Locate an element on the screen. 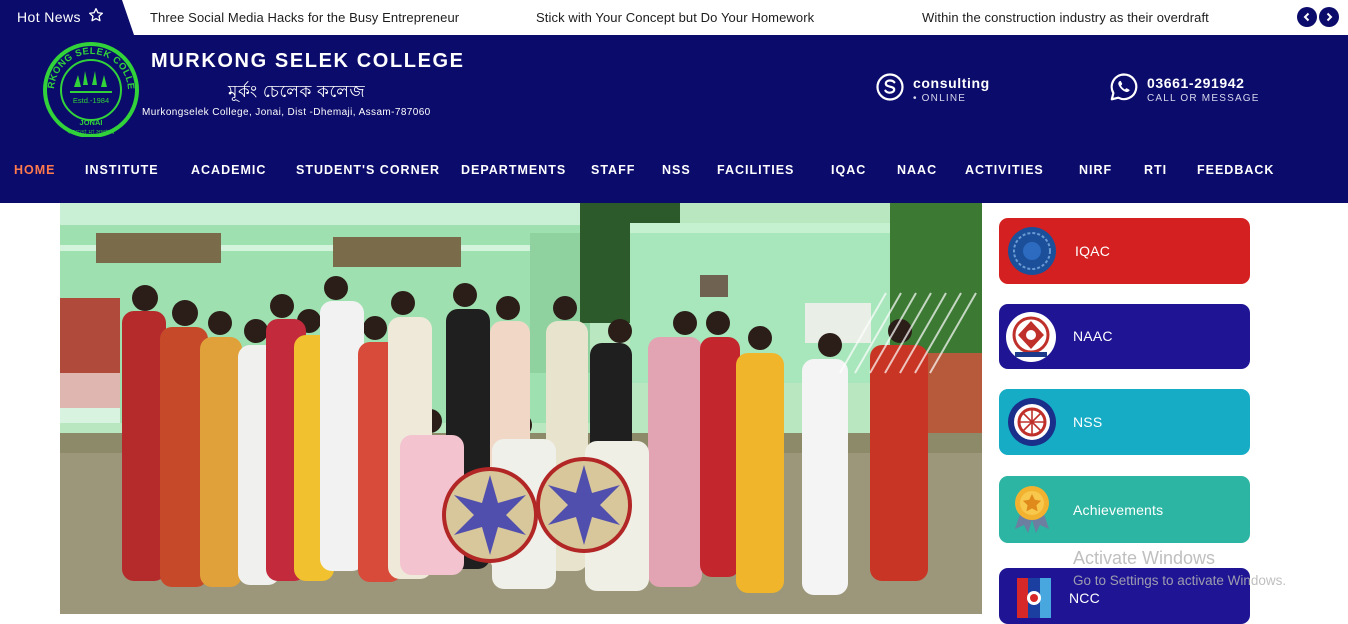  logo-motto: অসতো মা সদ্গময় is located at coordinates (91, 132).